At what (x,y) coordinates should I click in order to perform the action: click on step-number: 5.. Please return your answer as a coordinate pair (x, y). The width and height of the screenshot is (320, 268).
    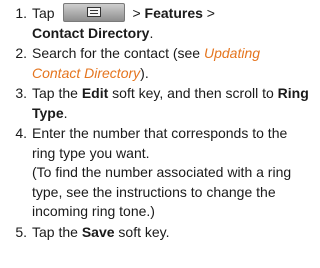
    Looking at the image, I should click on (21, 231).